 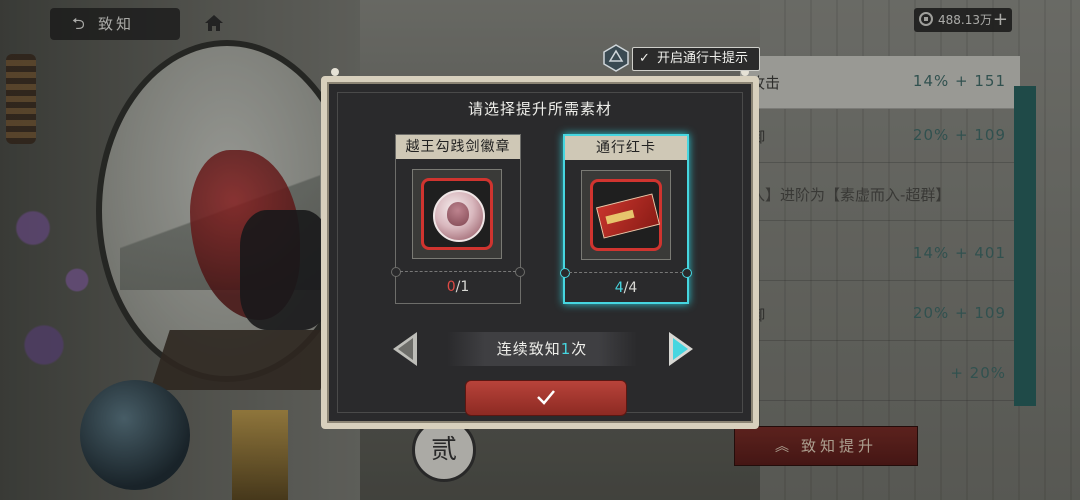 I want to click on dialog-title: 请选择提升所需素材, so click(x=539, y=109).